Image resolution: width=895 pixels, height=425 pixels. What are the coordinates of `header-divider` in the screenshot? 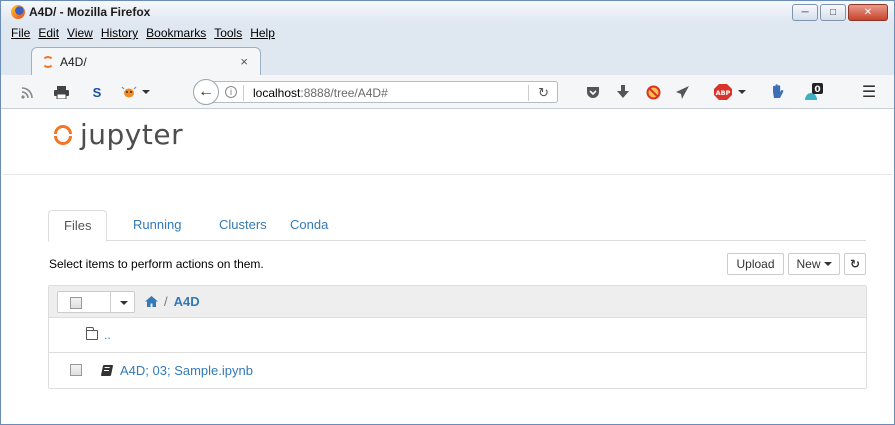 It's located at (447, 174).